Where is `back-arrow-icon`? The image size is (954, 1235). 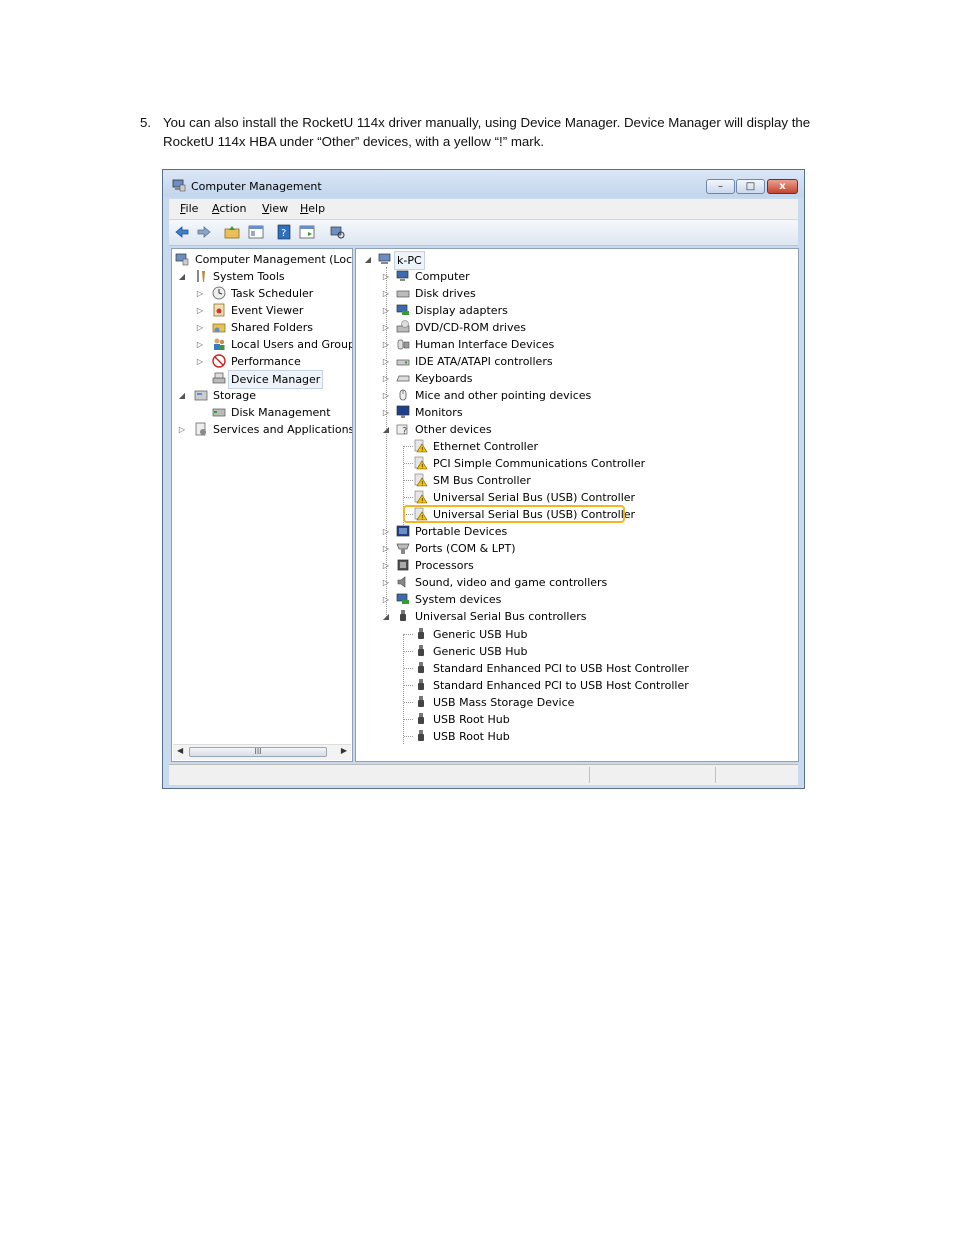 back-arrow-icon is located at coordinates (182, 232).